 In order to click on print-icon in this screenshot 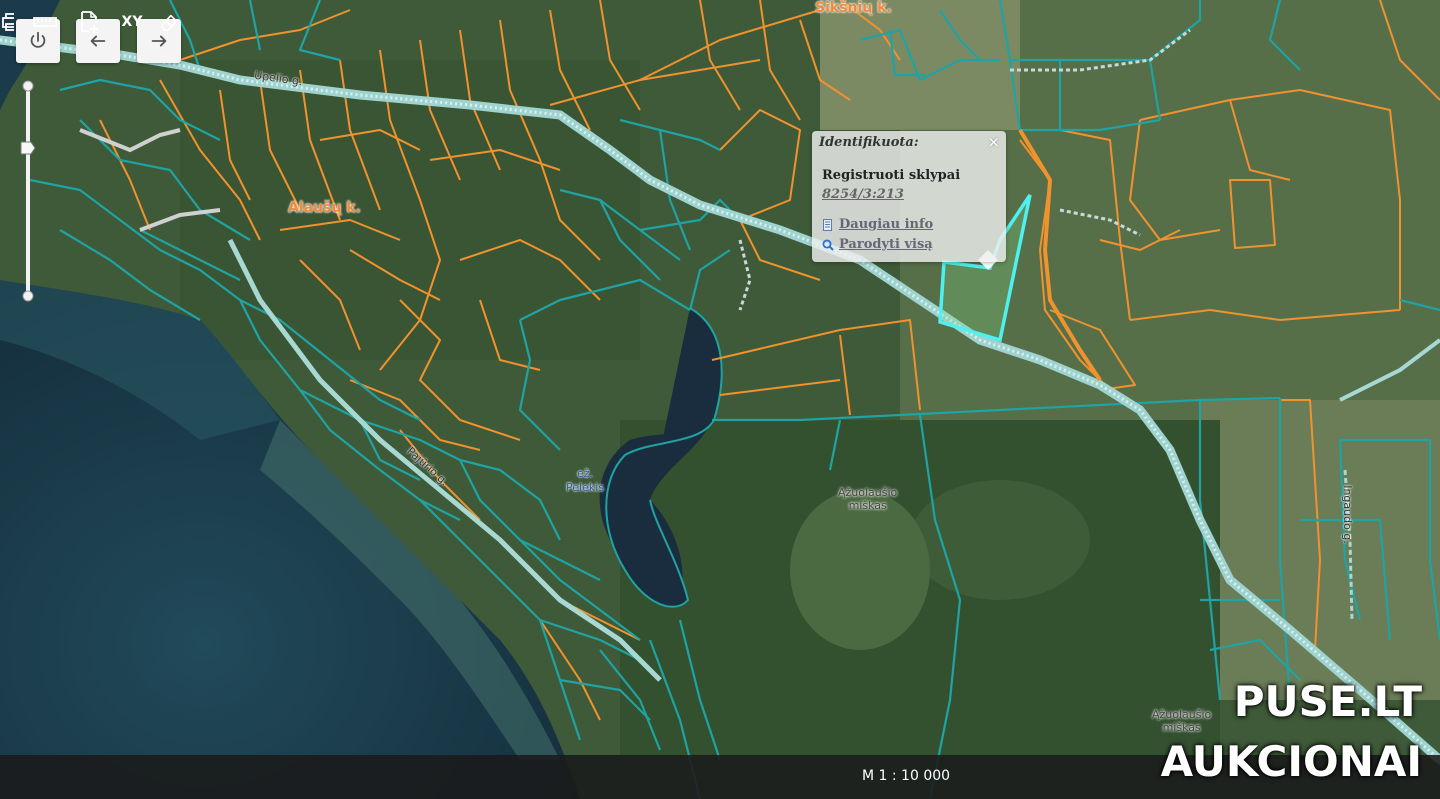, I will do `click(8, 22)`.